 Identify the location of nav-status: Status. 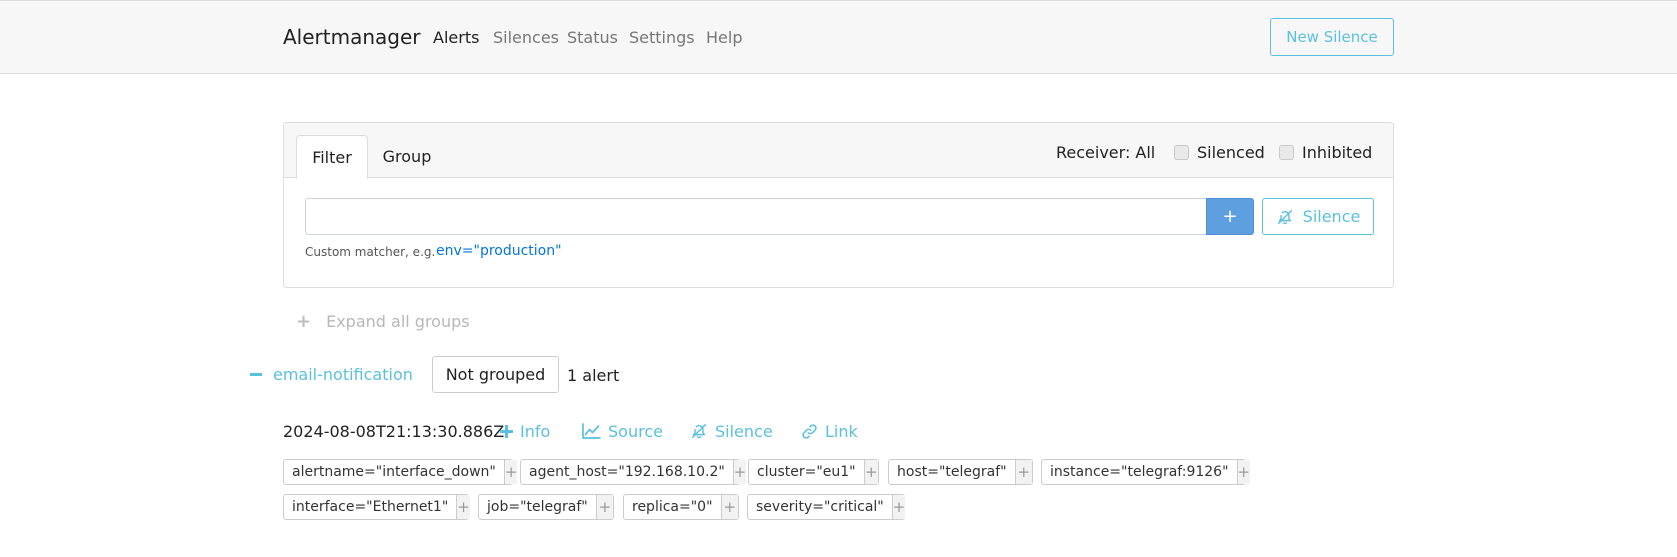
(592, 37).